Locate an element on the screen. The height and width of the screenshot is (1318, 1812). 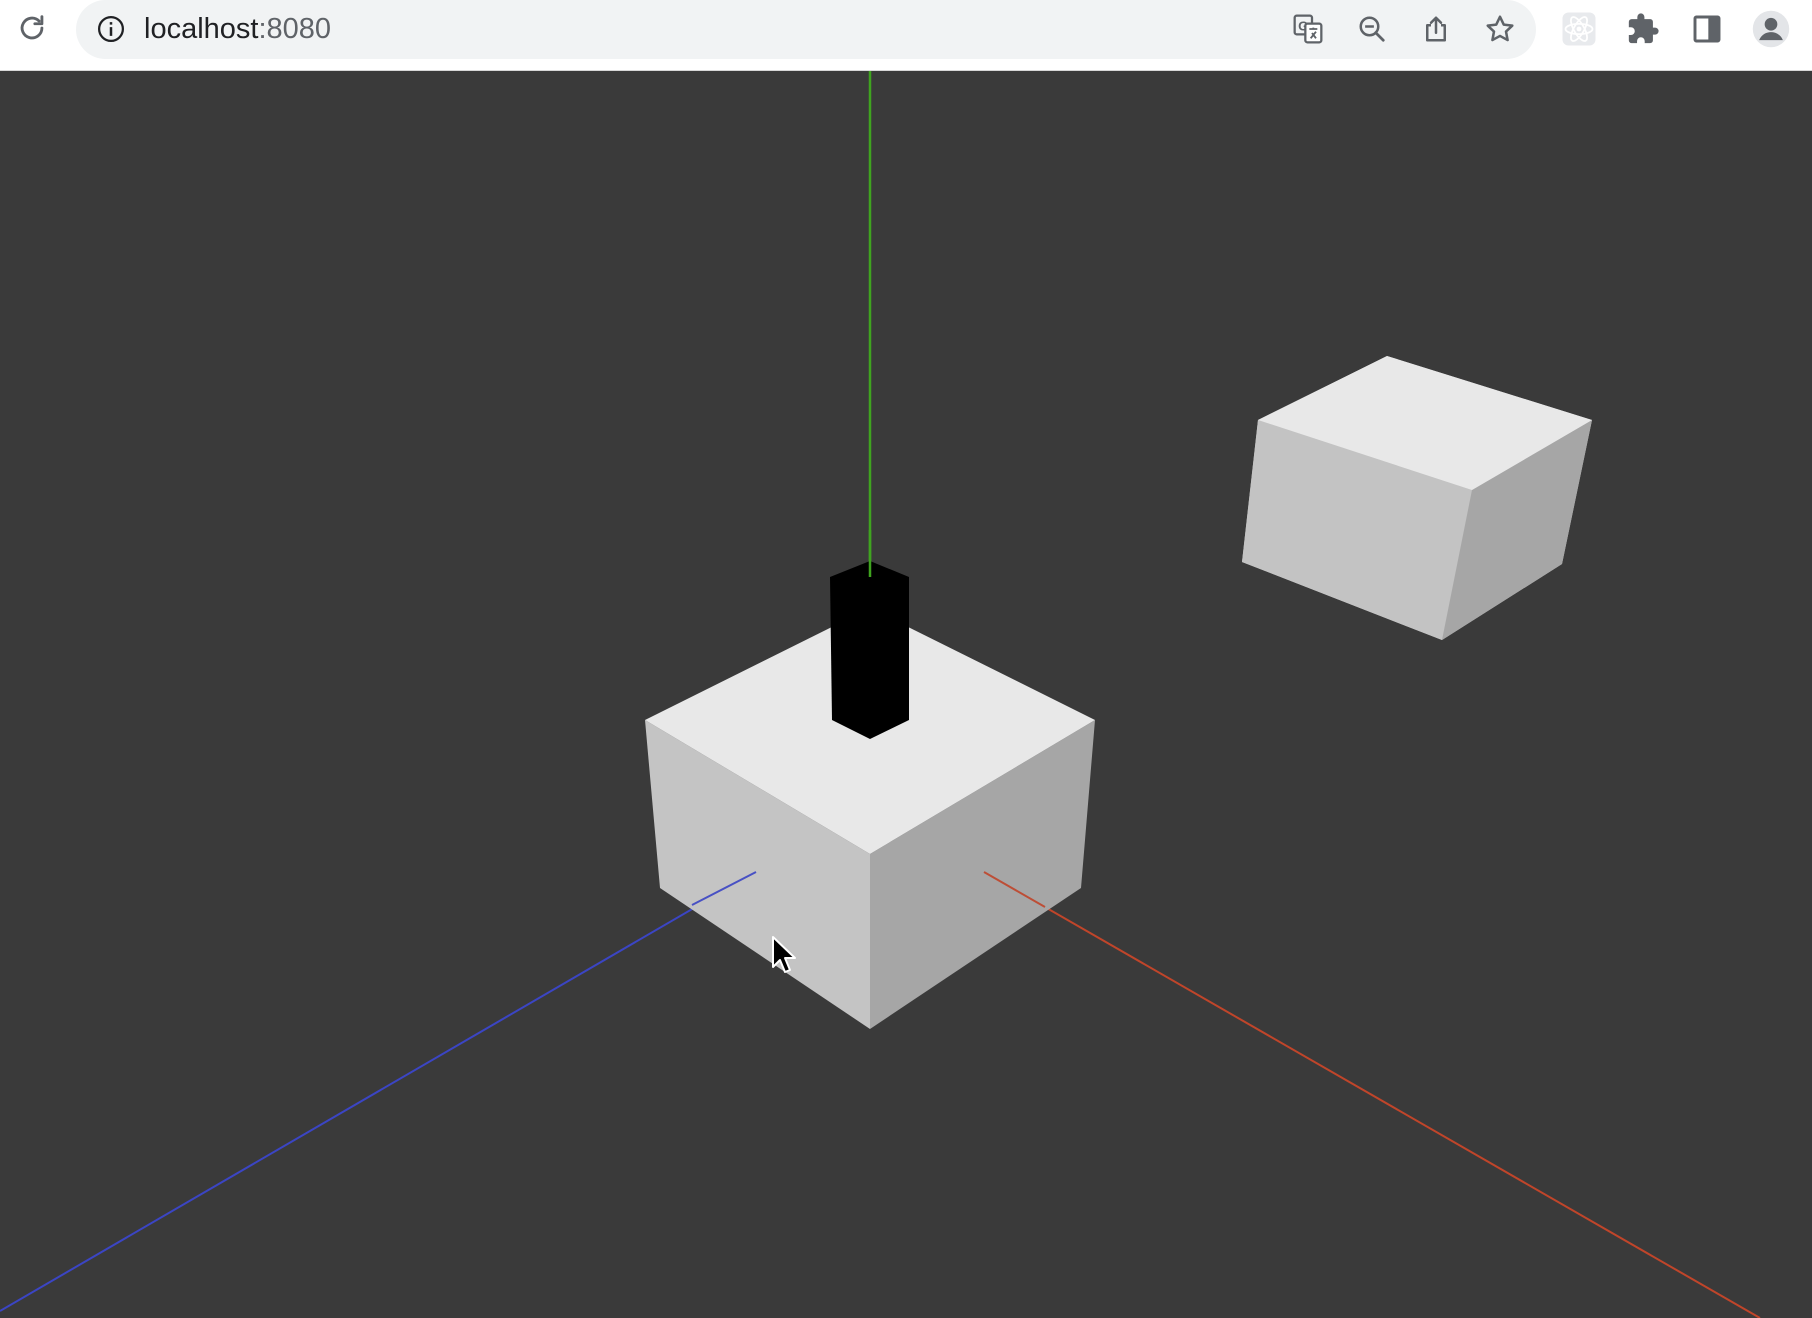
puzzle-icon is located at coordinates (1643, 29).